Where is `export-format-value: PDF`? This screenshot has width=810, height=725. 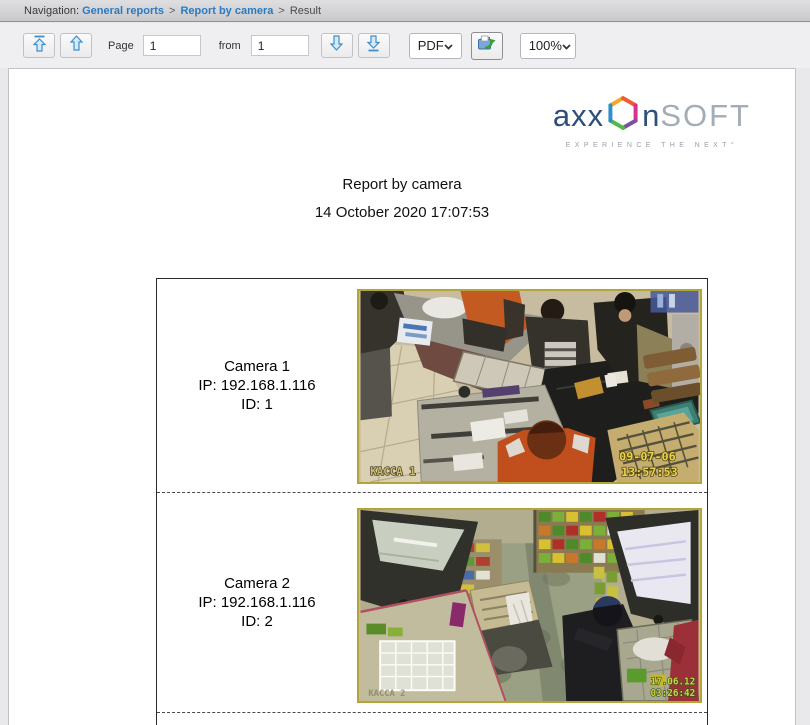 export-format-value: PDF is located at coordinates (430, 45).